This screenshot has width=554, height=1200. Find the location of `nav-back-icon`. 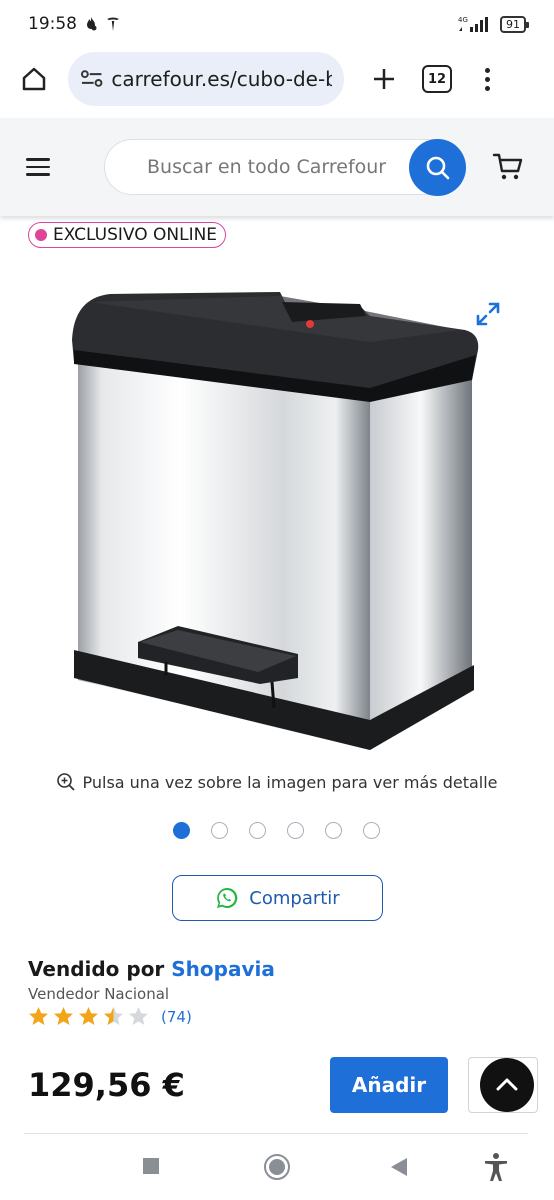

nav-back-icon is located at coordinates (399, 1167).